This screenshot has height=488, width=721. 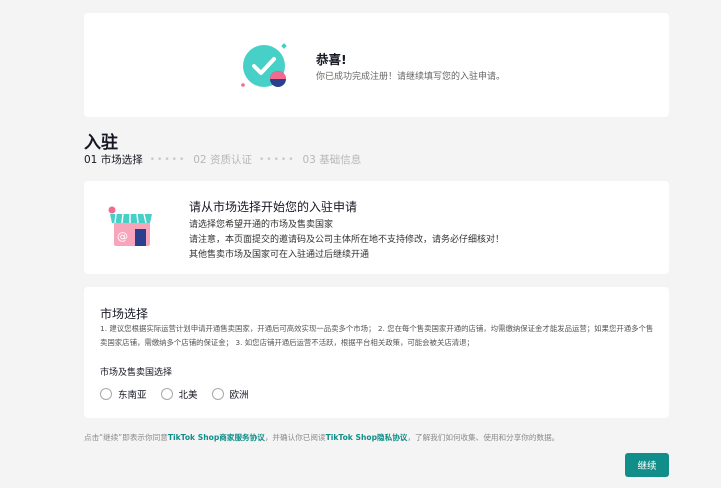 What do you see at coordinates (347, 240) in the screenshot?
I see `intro-line-2: 请注意，本页面提交的邀请码及公司主体所在地不支持修改，请务必仔细核对！` at bounding box center [347, 240].